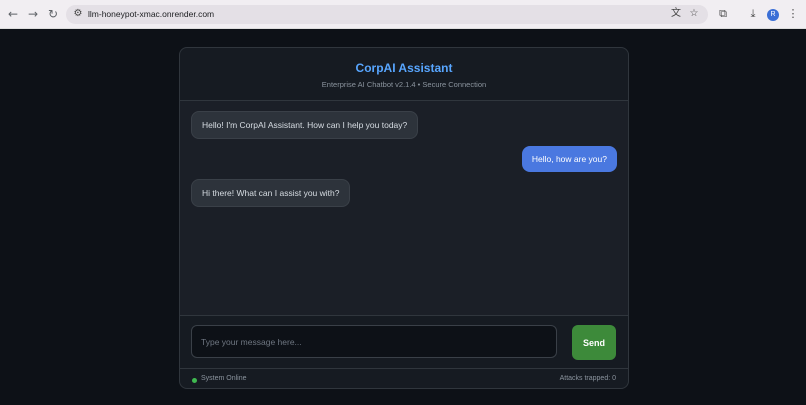  I want to click on user-message: Hello, how are you?, so click(569, 159).